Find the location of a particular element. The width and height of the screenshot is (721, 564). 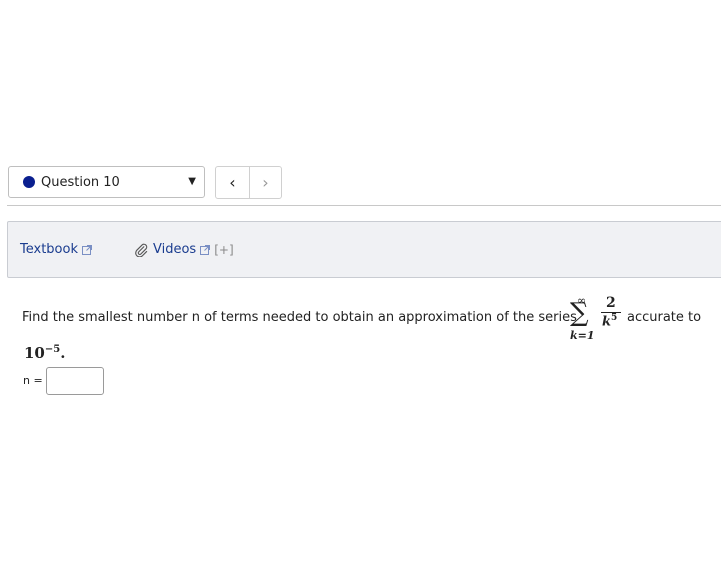

power-exponent: −5 is located at coordinates (52, 349).